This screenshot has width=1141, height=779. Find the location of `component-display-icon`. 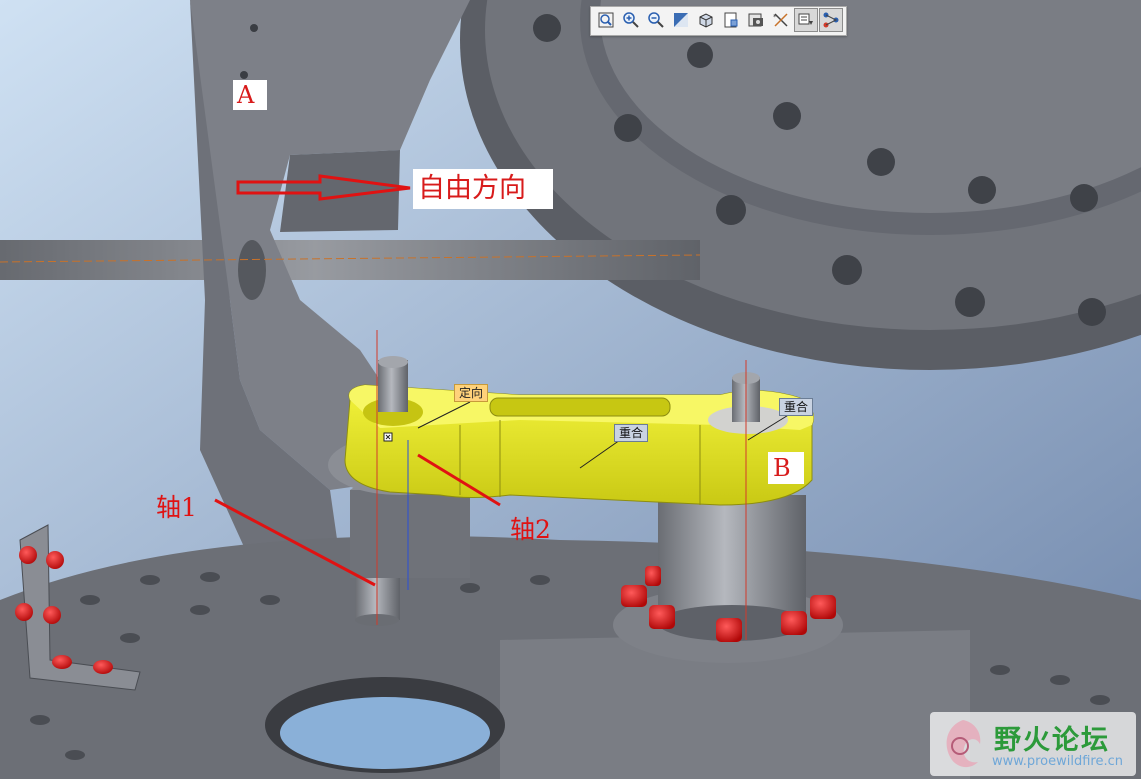

component-display-icon is located at coordinates (805, 19).